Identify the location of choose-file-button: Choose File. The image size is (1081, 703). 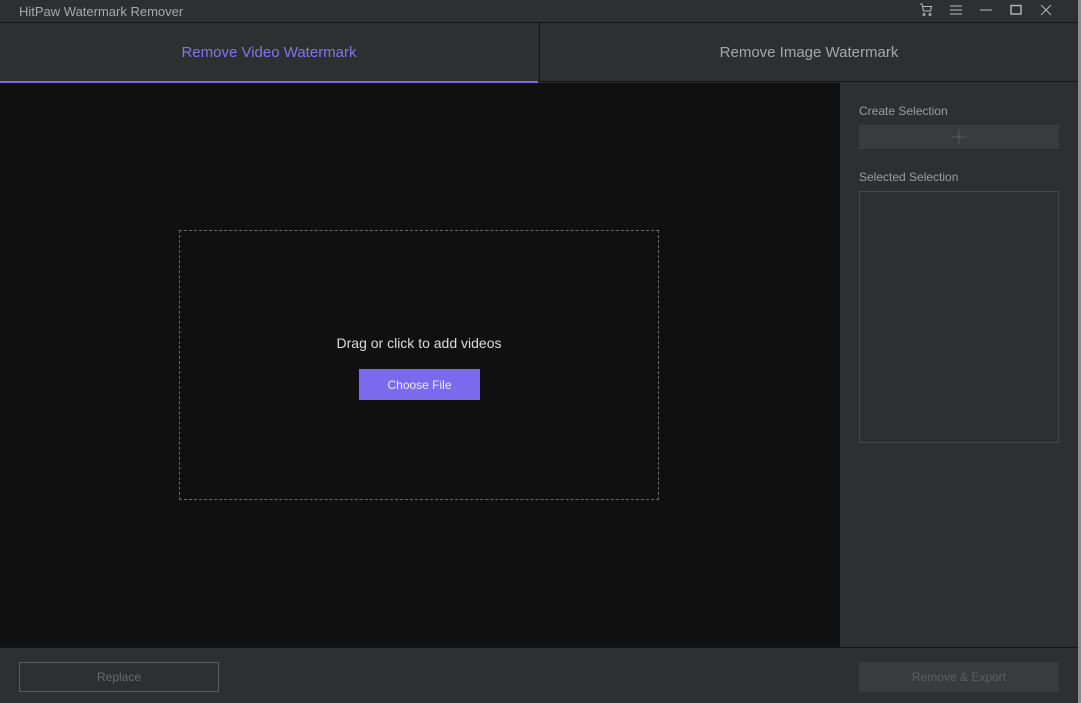
(419, 384).